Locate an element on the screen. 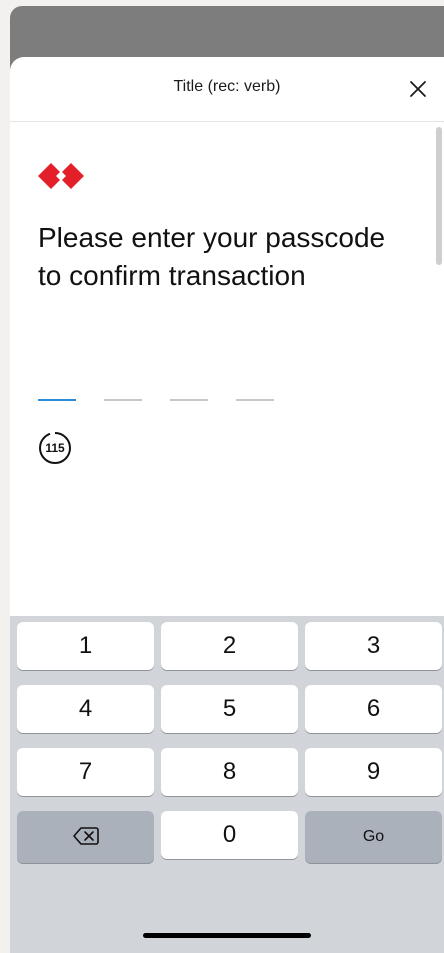 This screenshot has width=444, height=953. backspace-key is located at coordinates (85, 837).